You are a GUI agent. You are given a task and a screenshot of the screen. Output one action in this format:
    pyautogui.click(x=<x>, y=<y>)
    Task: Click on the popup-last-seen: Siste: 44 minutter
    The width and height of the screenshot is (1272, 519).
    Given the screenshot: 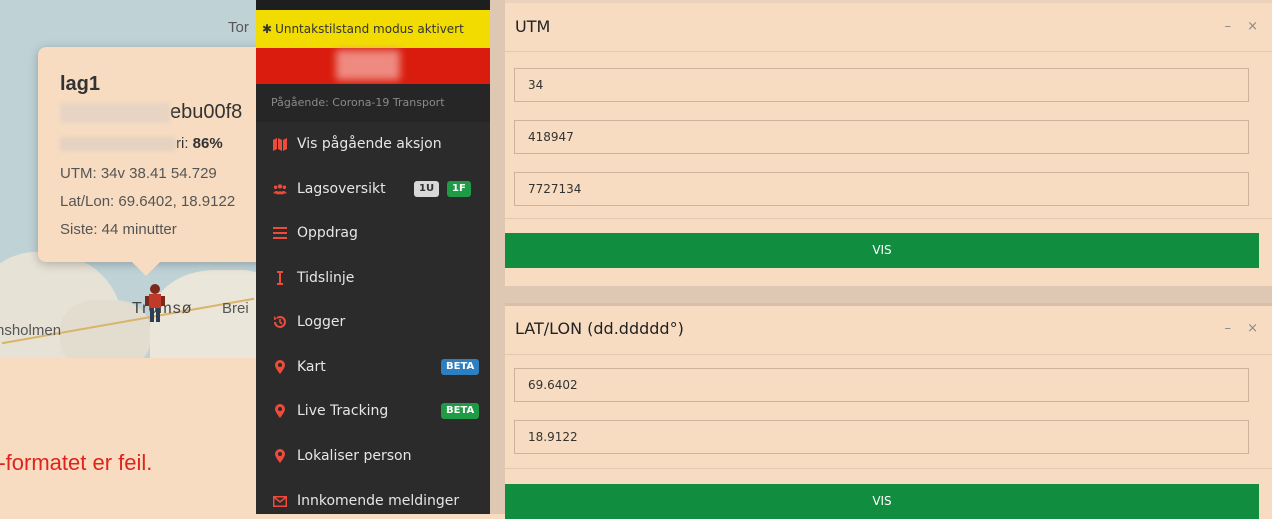 What is the action you would take?
    pyautogui.click(x=118, y=229)
    